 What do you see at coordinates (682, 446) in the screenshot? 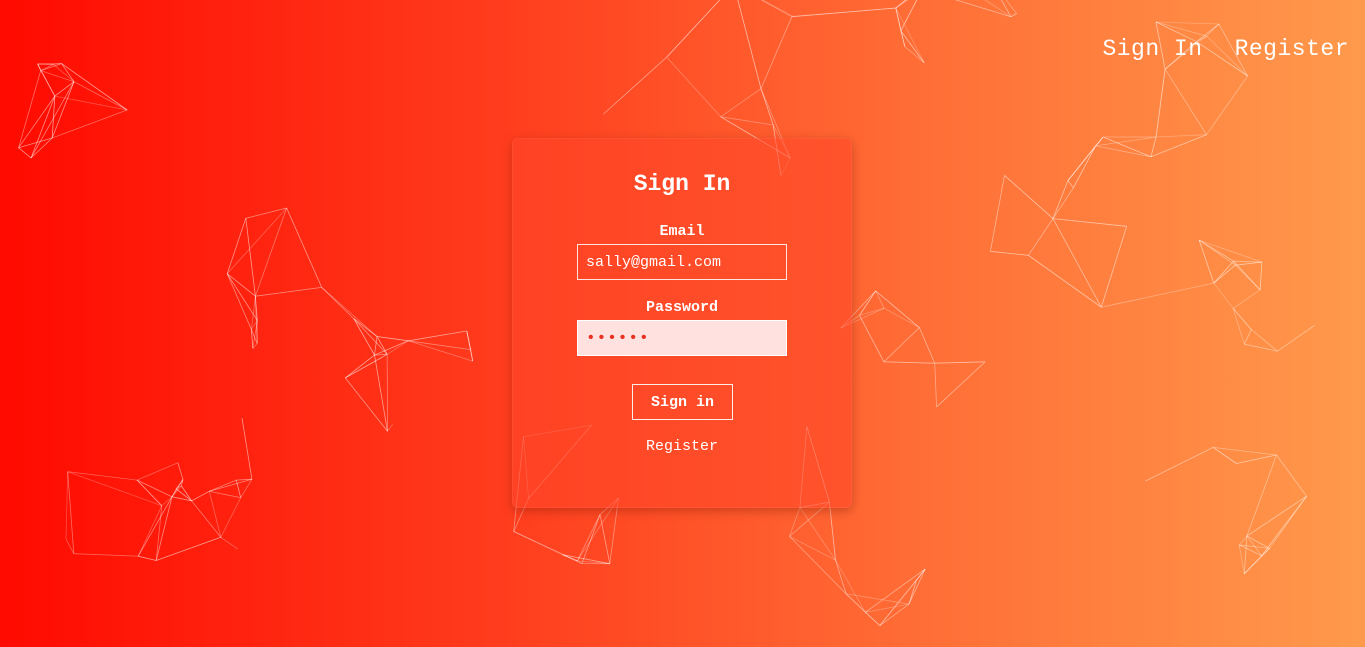
I see `register-link: Register` at bounding box center [682, 446].